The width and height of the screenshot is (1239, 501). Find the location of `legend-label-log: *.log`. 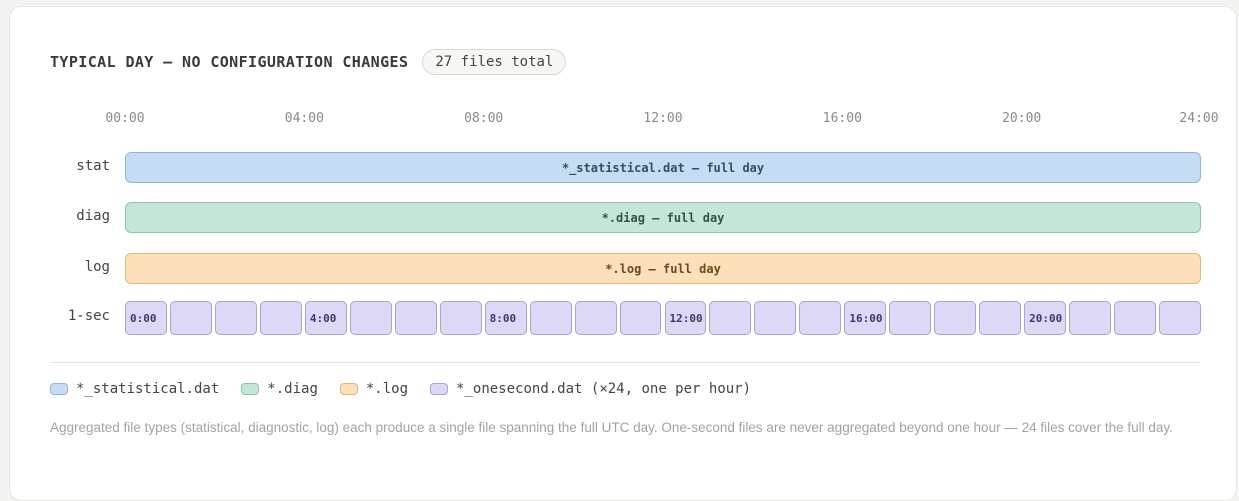

legend-label-log: *.log is located at coordinates (387, 389).